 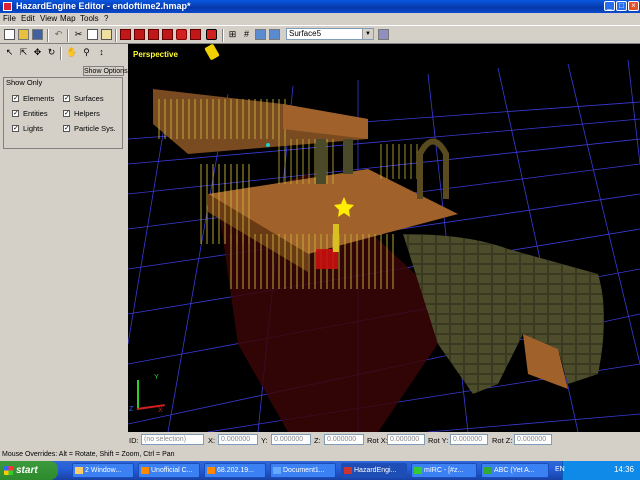 I want to click on save-icon, so click(x=37, y=34).